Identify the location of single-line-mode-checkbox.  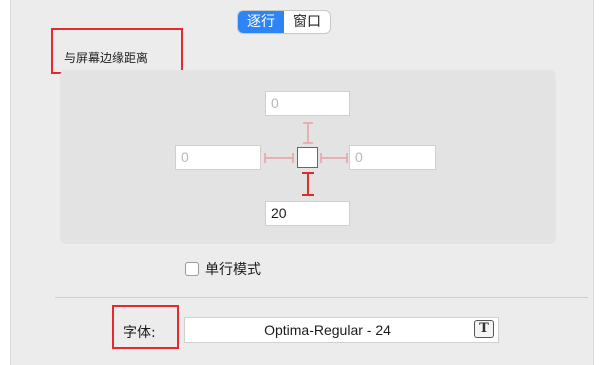
(192, 269).